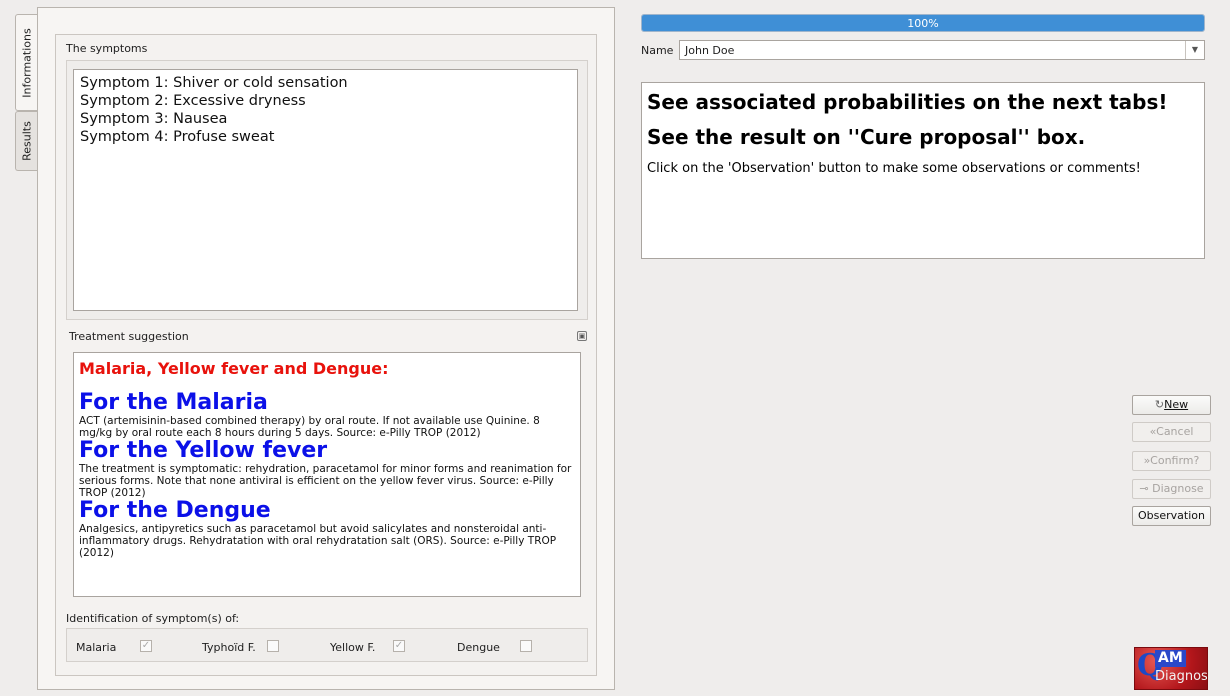 The height and width of the screenshot is (696, 1230). Describe the element at coordinates (146, 646) in the screenshot. I see `malaria-checkbox: ✓` at that location.